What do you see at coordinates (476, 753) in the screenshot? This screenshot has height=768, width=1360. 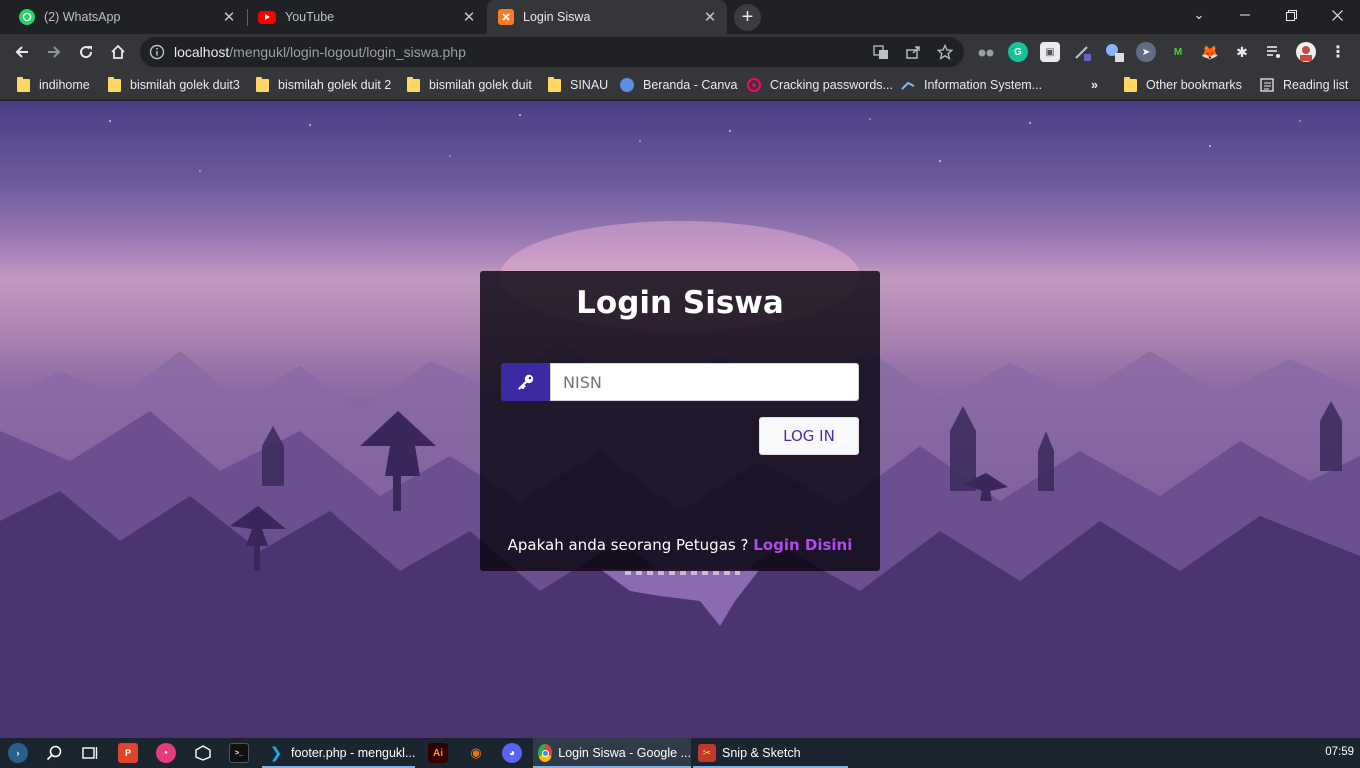 I see `blender-icon: ◉` at bounding box center [476, 753].